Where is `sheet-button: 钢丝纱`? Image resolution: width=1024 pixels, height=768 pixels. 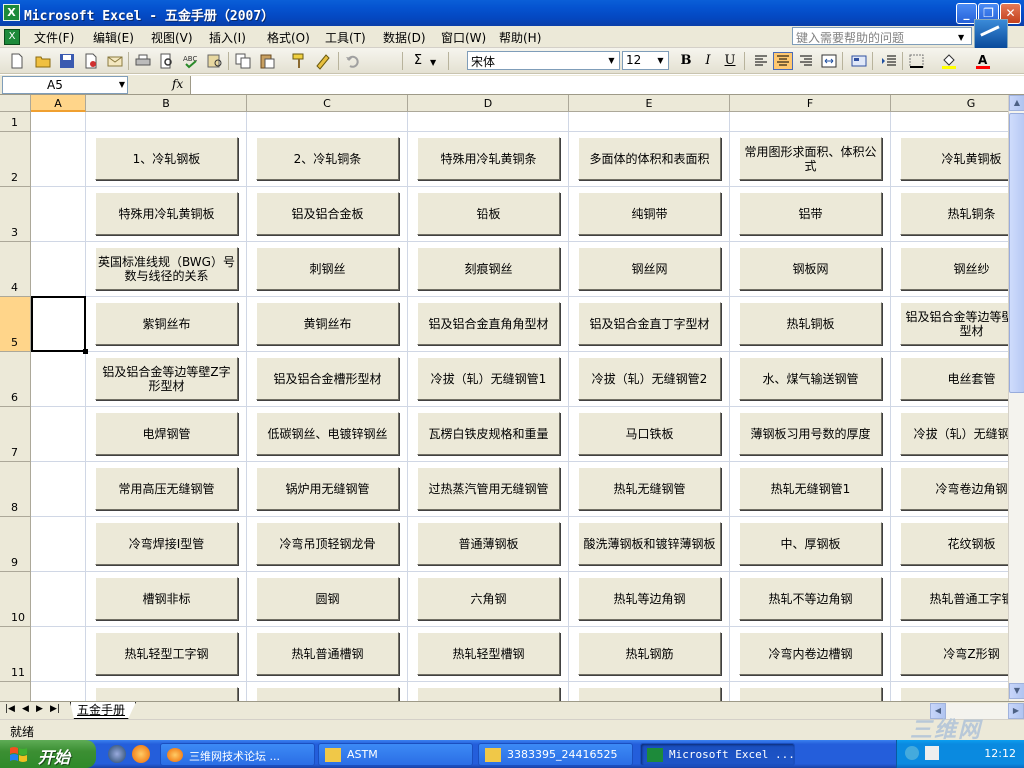
sheet-button: 钢丝纱 is located at coordinates (954, 268).